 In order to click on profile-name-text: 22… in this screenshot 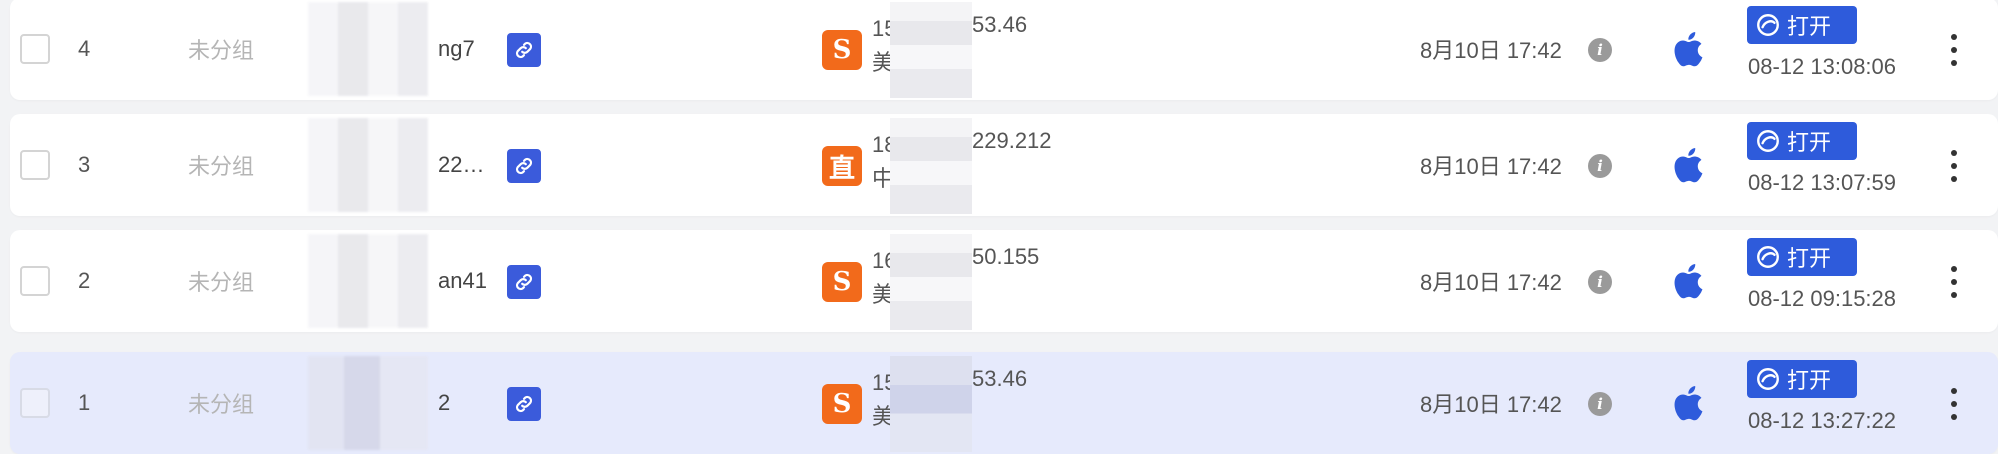, I will do `click(461, 164)`.